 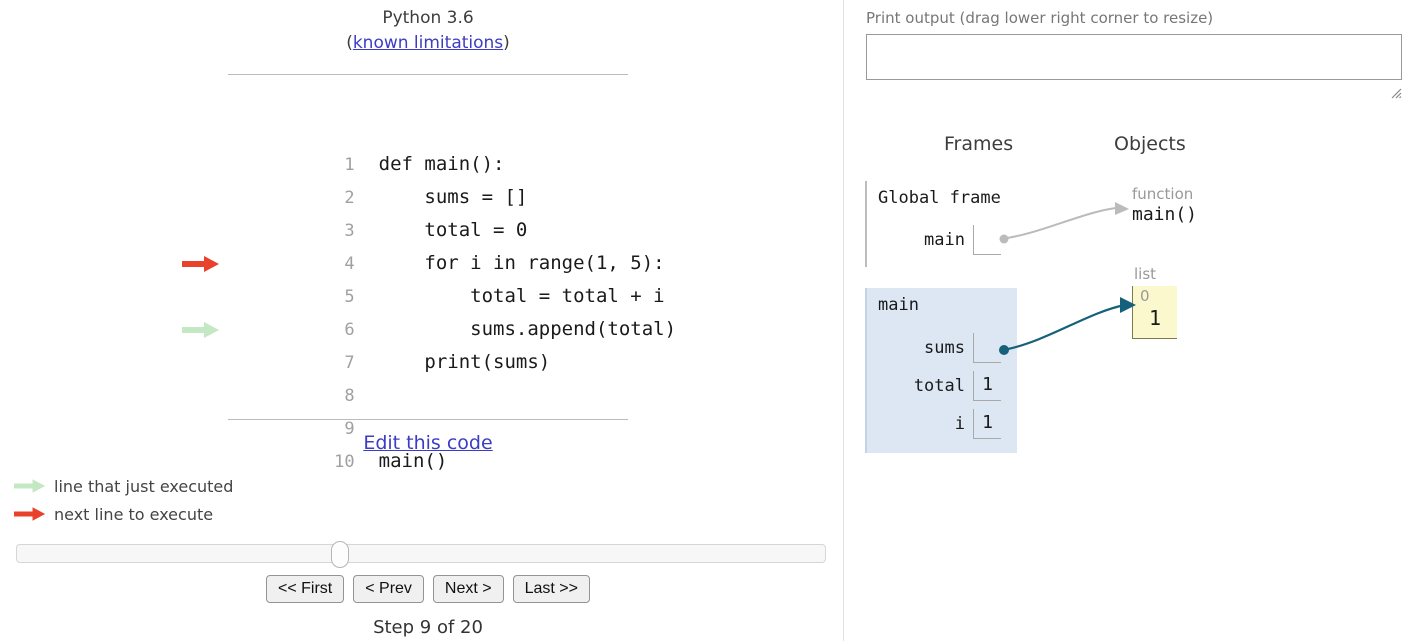 I want to click on list-elements-table: 0 1, so click(x=1154, y=312).